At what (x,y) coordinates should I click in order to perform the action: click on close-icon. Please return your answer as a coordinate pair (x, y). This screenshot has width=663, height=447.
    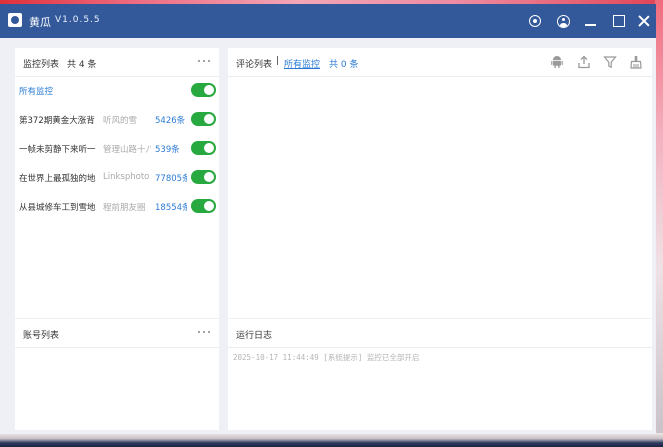
    Looking at the image, I should click on (644, 21).